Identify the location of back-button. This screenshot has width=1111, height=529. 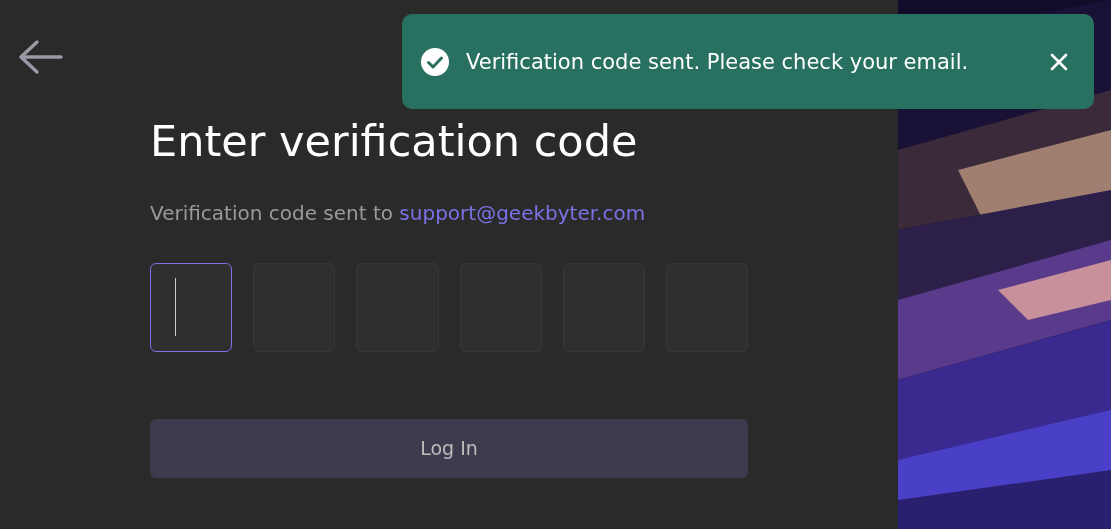
(40, 57).